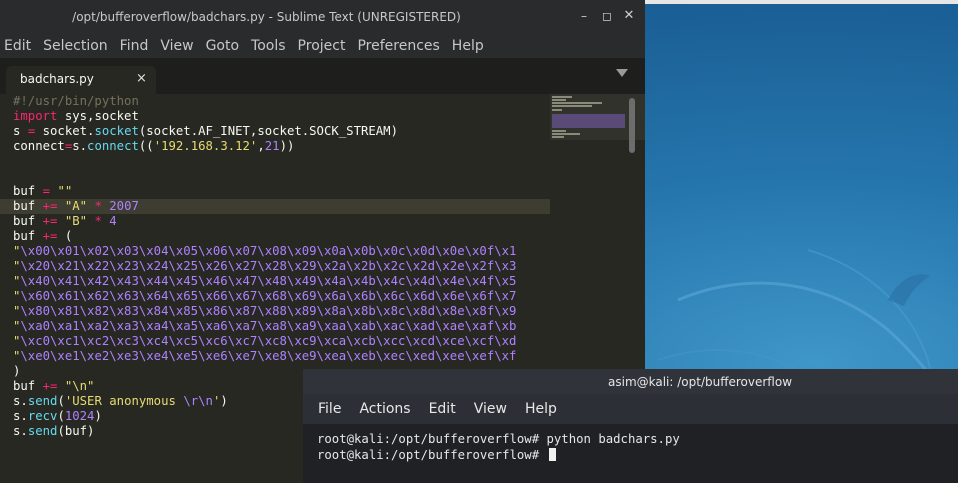 Image resolution: width=958 pixels, height=483 pixels. What do you see at coordinates (552, 454) in the screenshot?
I see `text-cursor` at bounding box center [552, 454].